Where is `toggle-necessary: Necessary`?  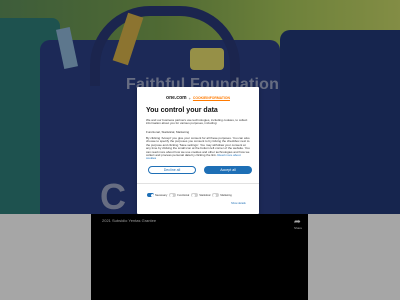 toggle-necessary: Necessary is located at coordinates (157, 195).